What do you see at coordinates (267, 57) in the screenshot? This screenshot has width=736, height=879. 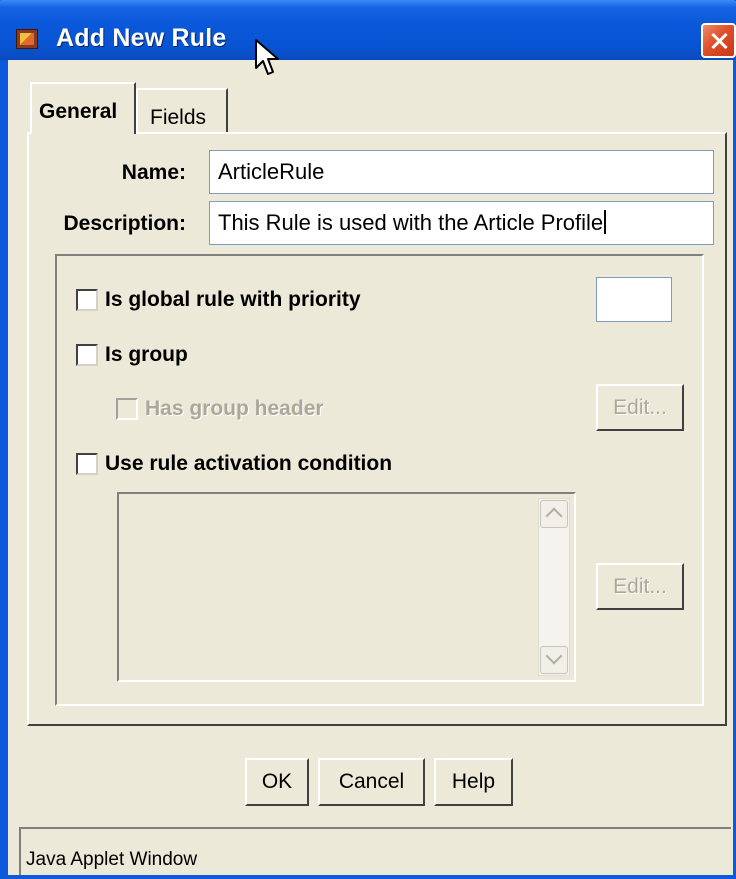 I see `mouse-pointer-icon` at bounding box center [267, 57].